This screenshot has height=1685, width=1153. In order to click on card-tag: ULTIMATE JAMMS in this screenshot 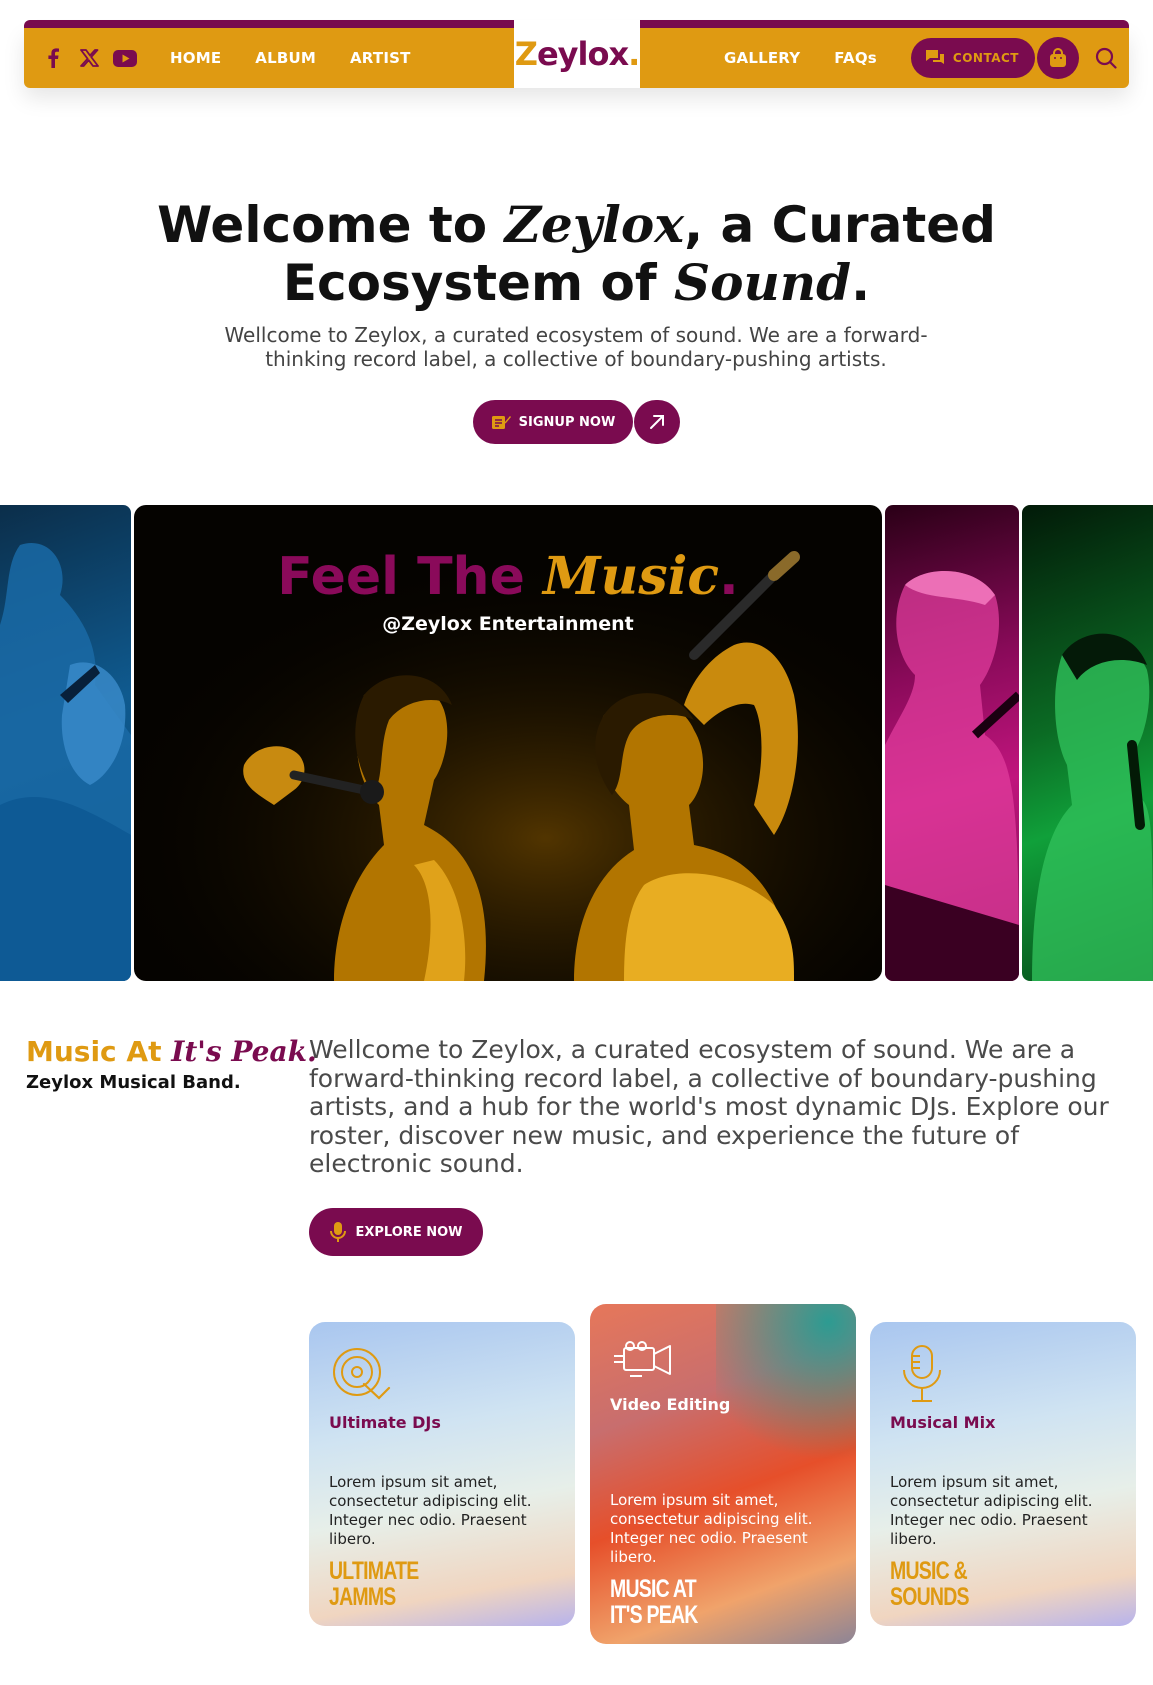, I will do `click(407, 1584)`.